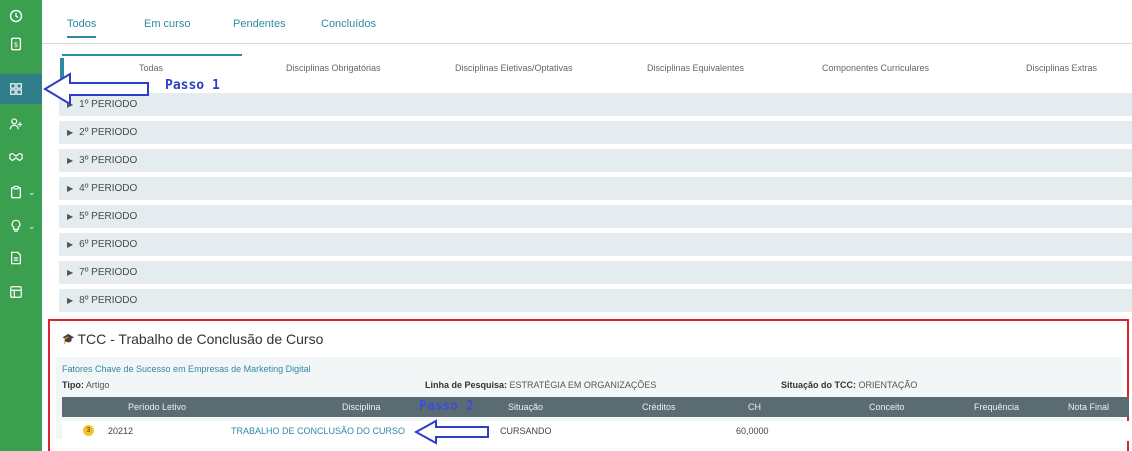 This screenshot has height=451, width=1132. Describe the element at coordinates (192, 85) in the screenshot. I see `passo1-label: Passo 1` at that location.